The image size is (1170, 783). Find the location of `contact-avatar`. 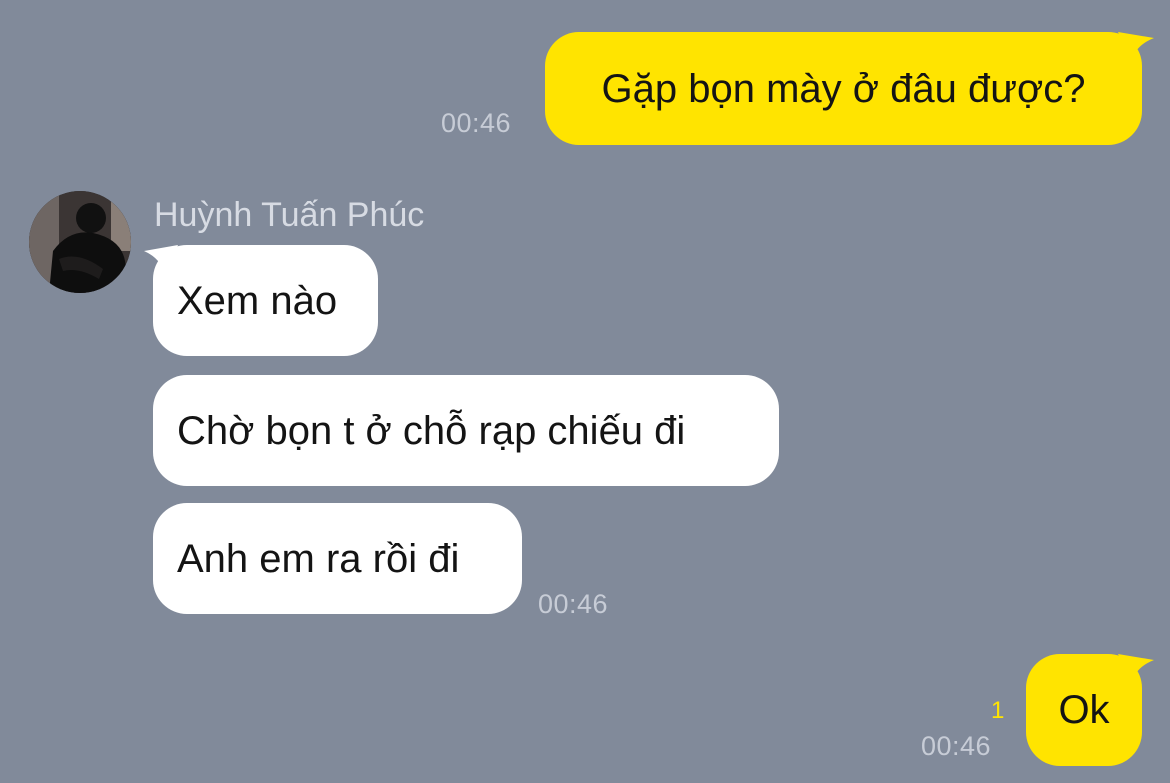

contact-avatar is located at coordinates (80, 242).